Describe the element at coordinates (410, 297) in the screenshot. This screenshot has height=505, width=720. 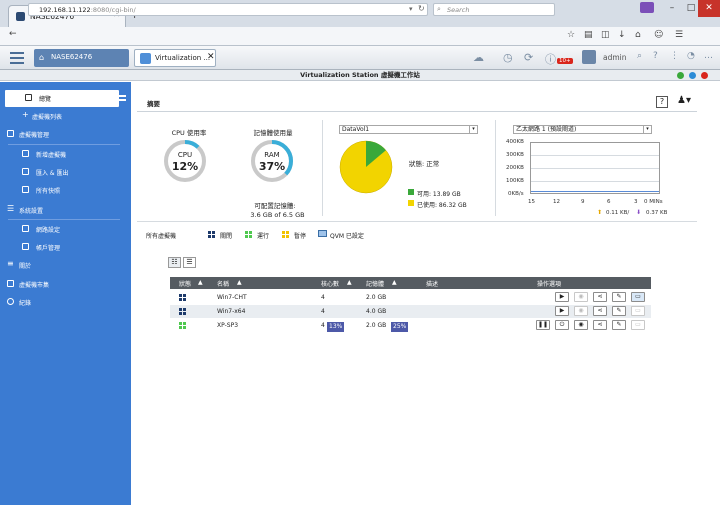
I see `table-row: Win7-CHT 4 2.0 GB ▶ ◉ ⋖ ✎ ▭` at that location.